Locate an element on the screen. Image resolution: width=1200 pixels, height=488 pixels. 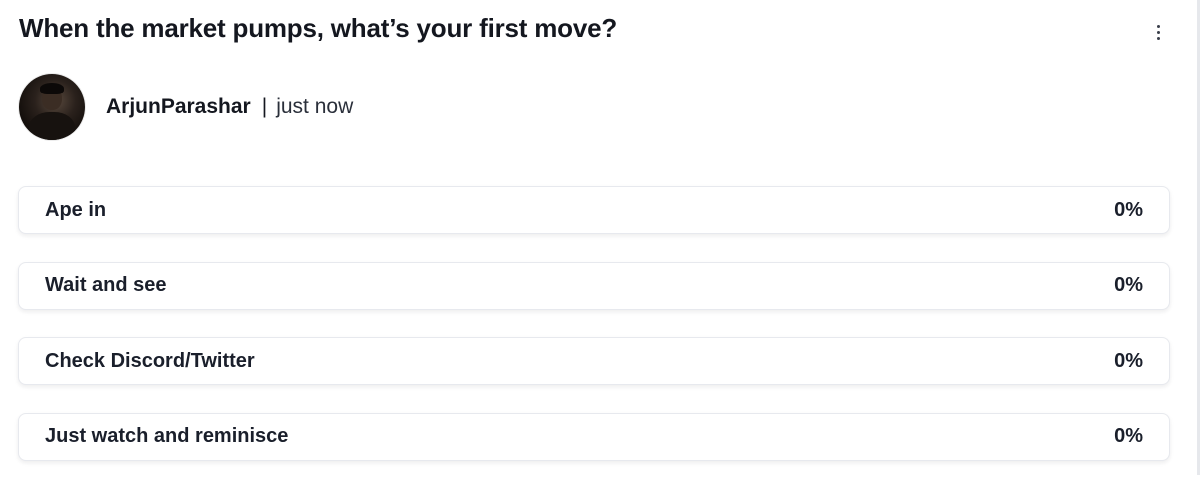
poll-option-check-discord-twitter: Check Discord/Twitter 0% is located at coordinates (594, 361).